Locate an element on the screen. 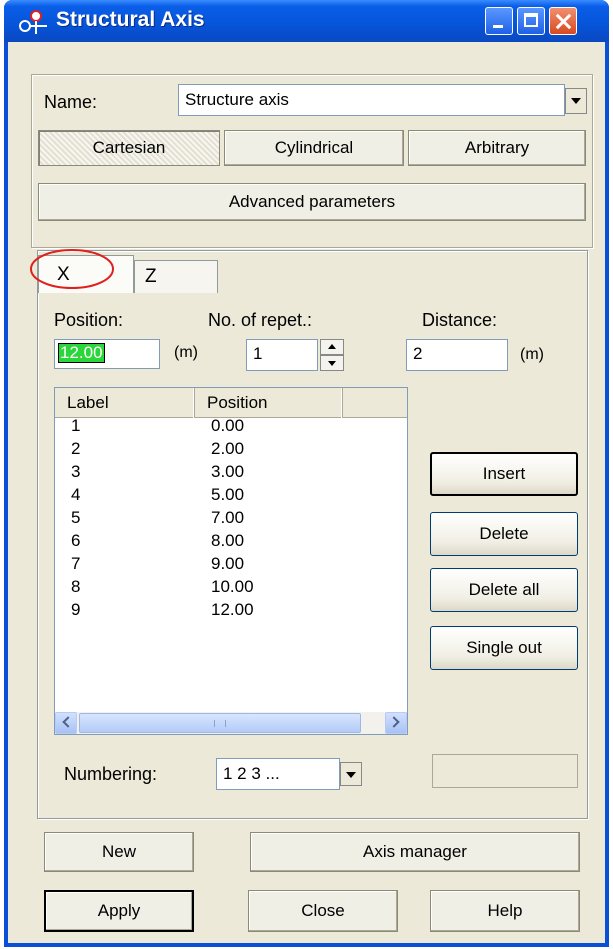  structural-axis-icon is located at coordinates (33, 22).